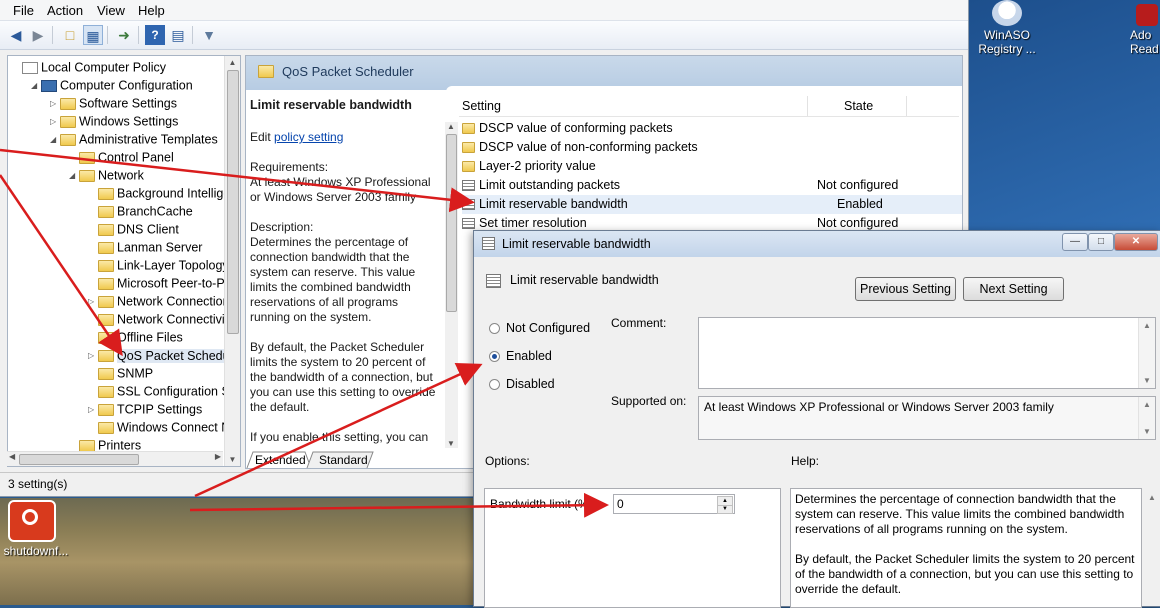 The image size is (1160, 608). What do you see at coordinates (160, 283) in the screenshot?
I see `tree-item: Microsoft Peer-to-Pe` at bounding box center [160, 283].